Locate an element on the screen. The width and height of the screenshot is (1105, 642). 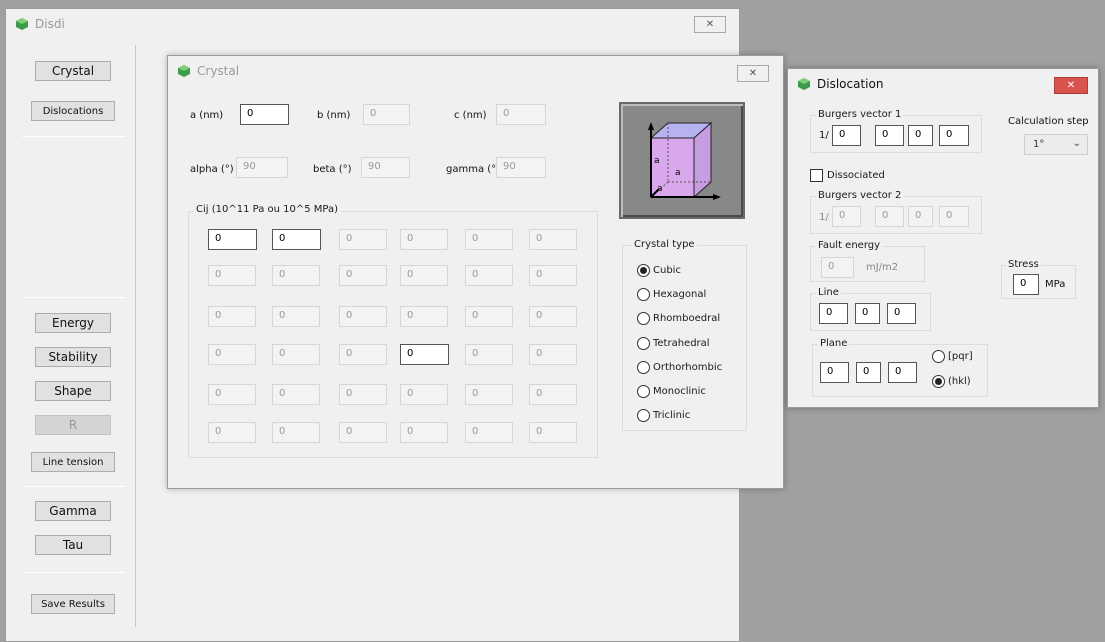
shape-button: Shape is located at coordinates (73, 391).